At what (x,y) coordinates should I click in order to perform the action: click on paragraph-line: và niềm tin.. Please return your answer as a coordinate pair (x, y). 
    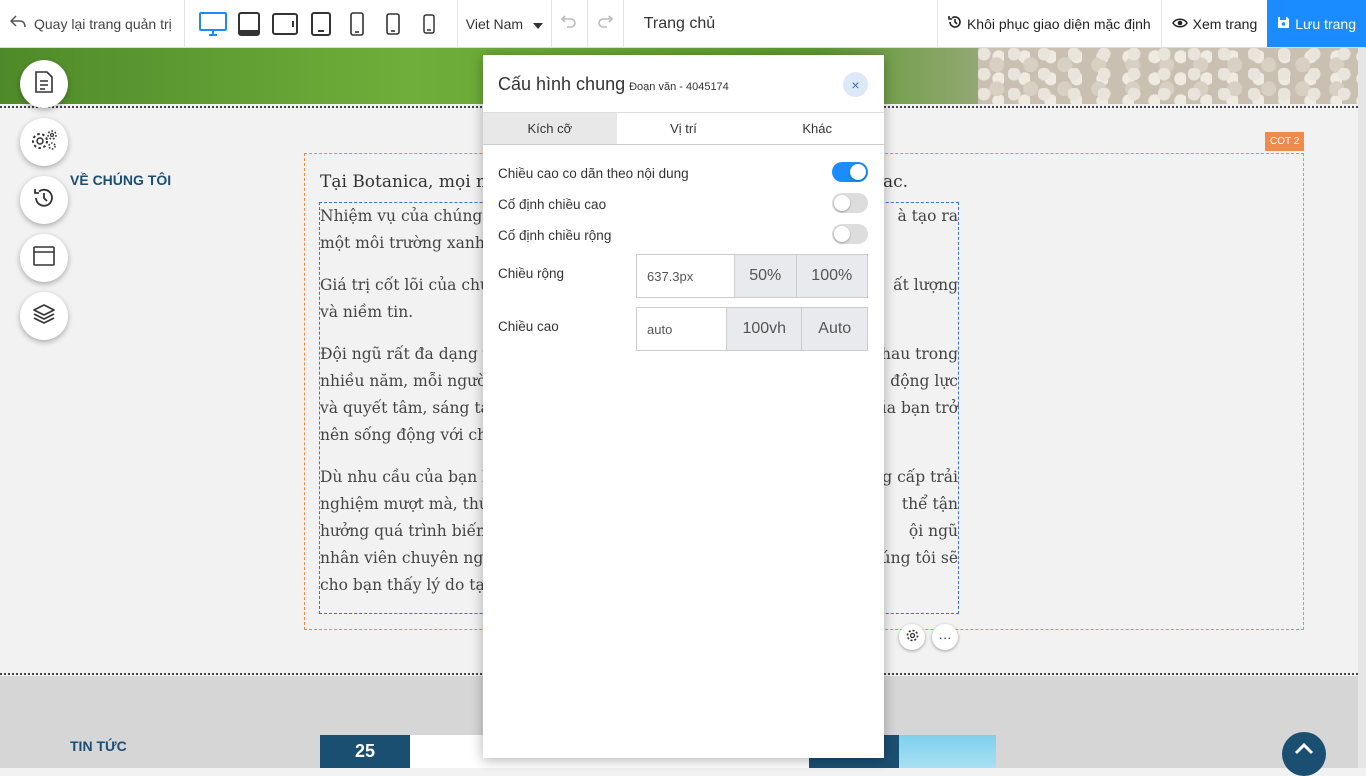
    Looking at the image, I should click on (367, 312).